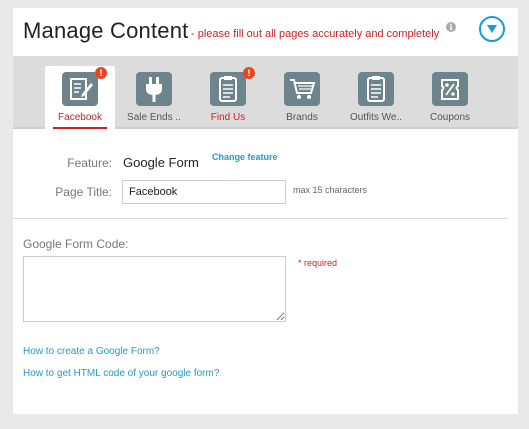 This screenshot has width=529, height=429. Describe the element at coordinates (80, 128) in the screenshot. I see `active-tab-indicator` at that location.